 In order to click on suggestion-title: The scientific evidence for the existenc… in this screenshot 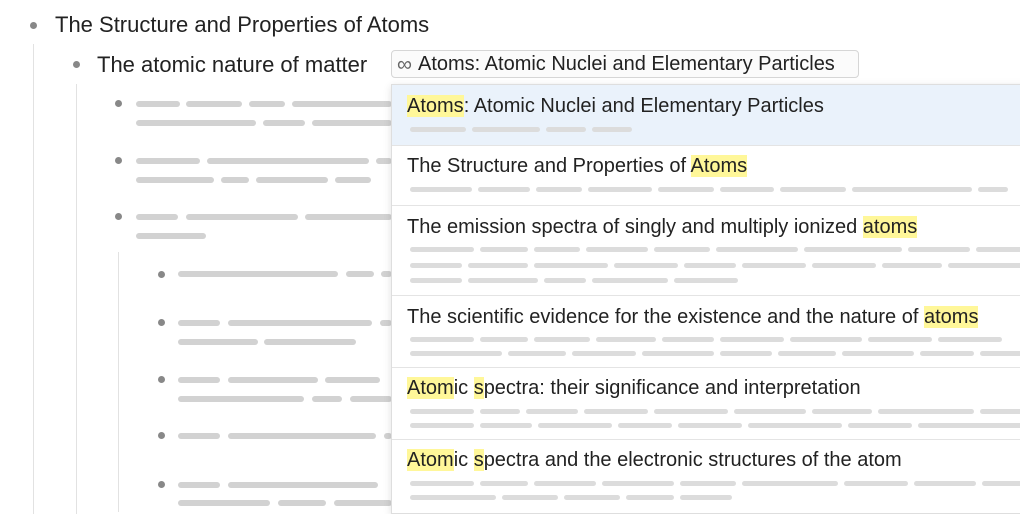, I will do `click(693, 317)`.